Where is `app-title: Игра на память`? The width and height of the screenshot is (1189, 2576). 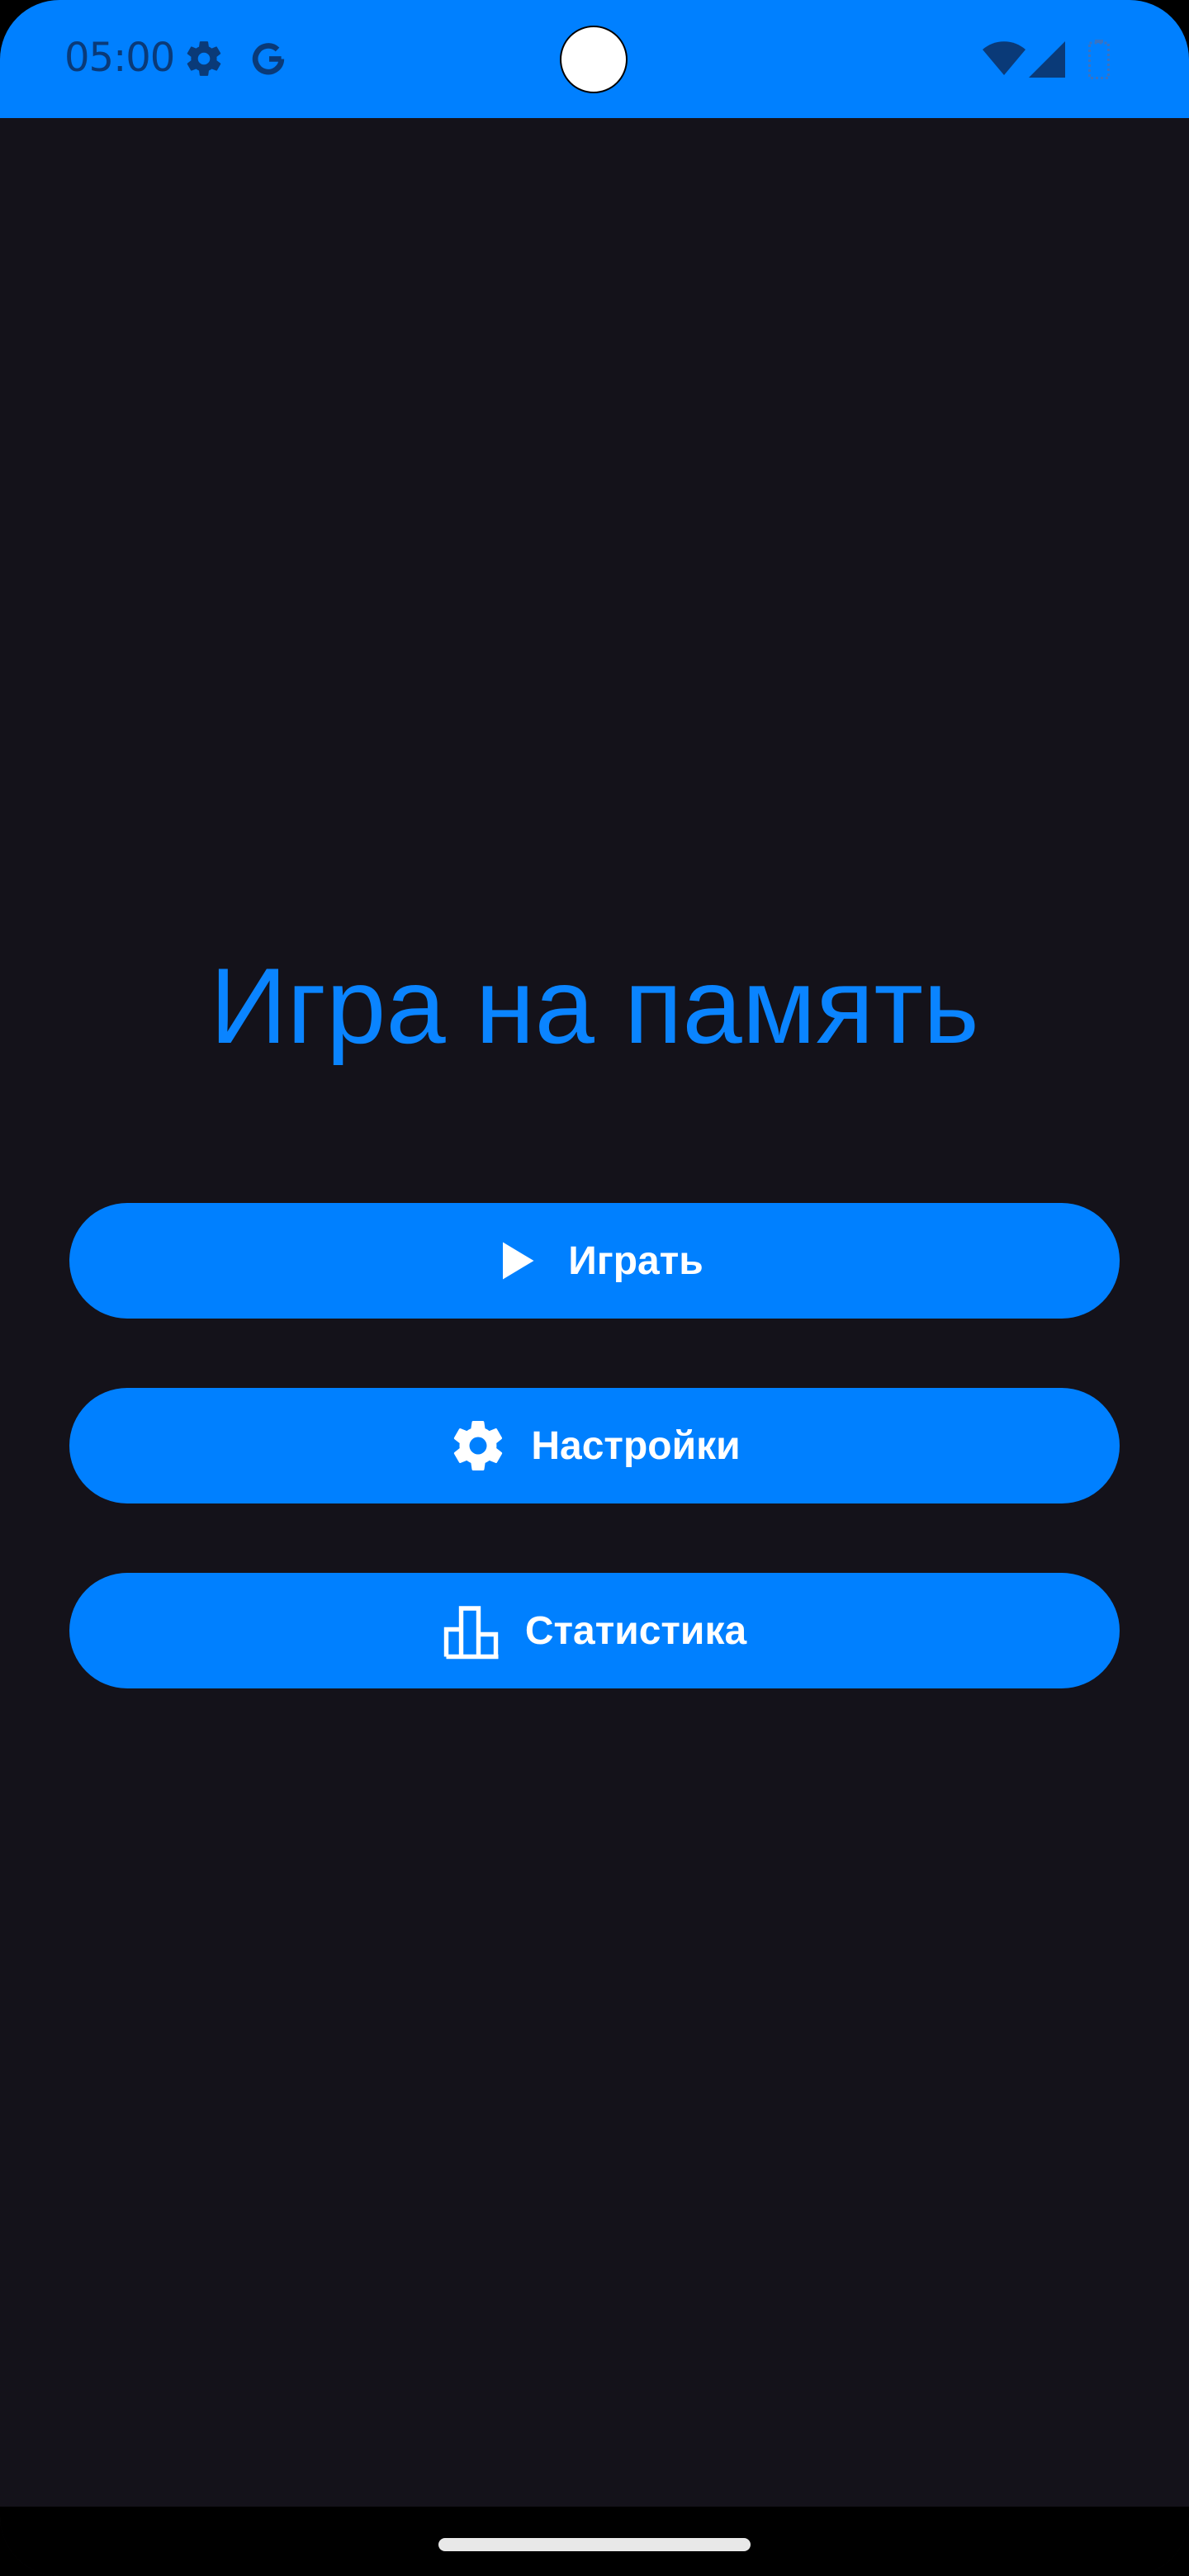
app-title: Игра на память is located at coordinates (594, 1005).